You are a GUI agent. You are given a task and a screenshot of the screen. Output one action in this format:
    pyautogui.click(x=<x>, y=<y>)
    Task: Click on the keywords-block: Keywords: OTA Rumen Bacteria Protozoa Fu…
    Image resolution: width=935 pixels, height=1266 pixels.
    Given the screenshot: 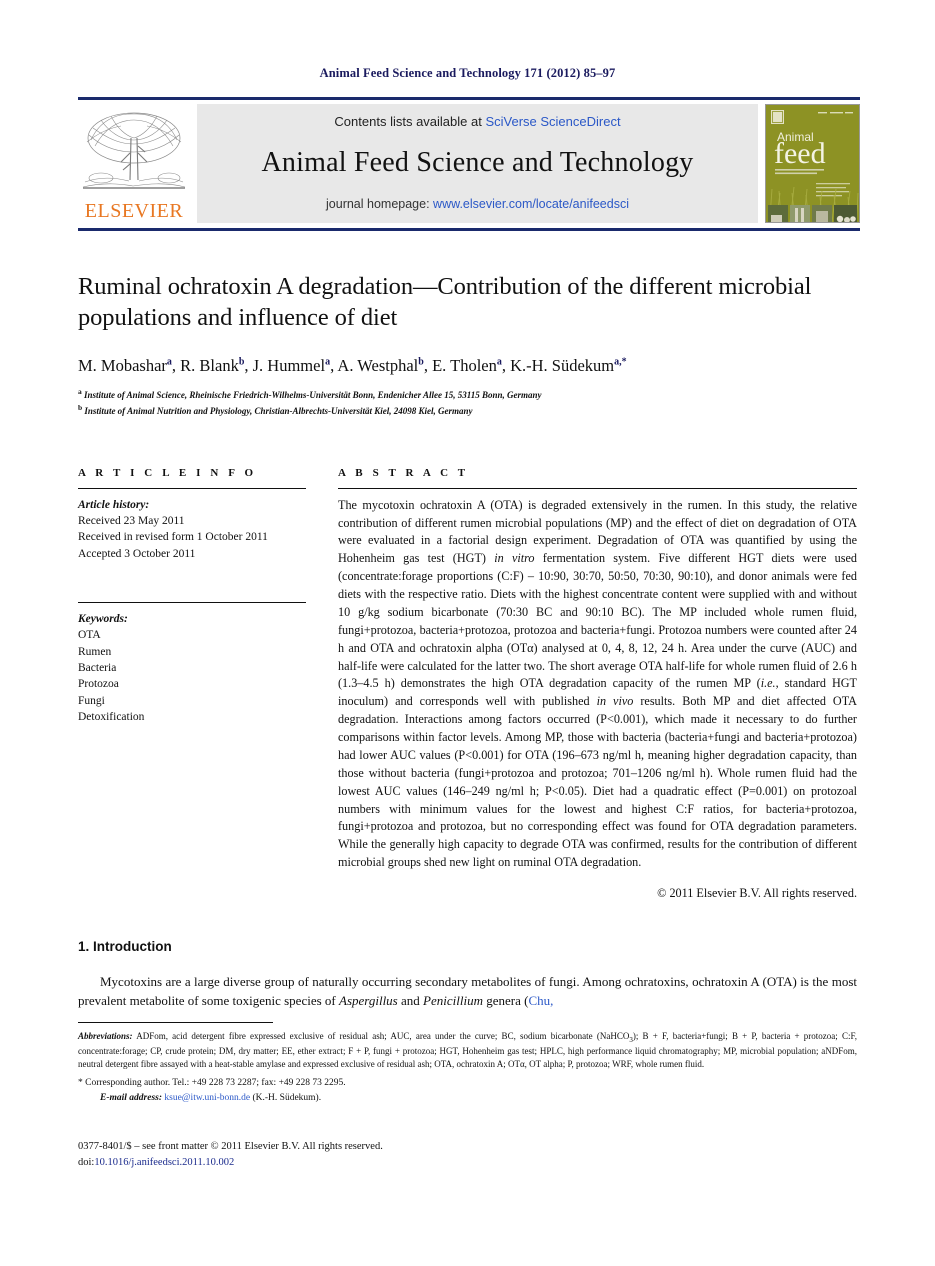 What is the action you would take?
    pyautogui.click(x=192, y=663)
    